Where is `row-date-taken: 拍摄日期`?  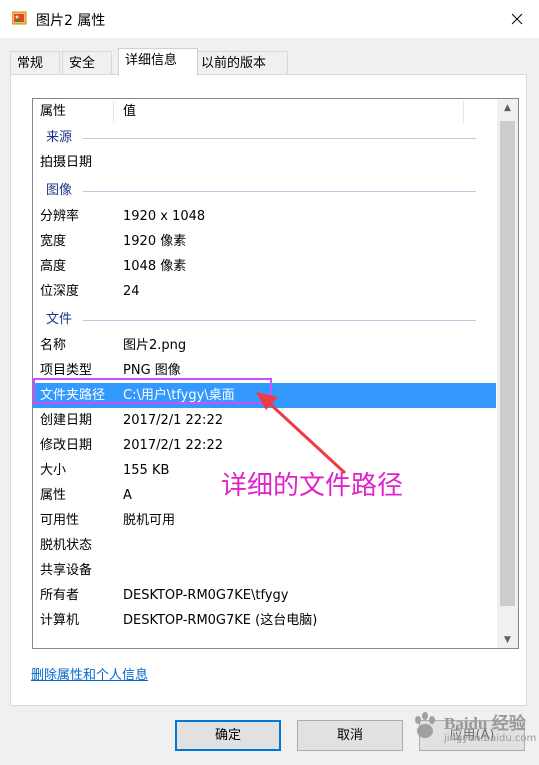
row-date-taken: 拍摄日期 is located at coordinates (264, 162).